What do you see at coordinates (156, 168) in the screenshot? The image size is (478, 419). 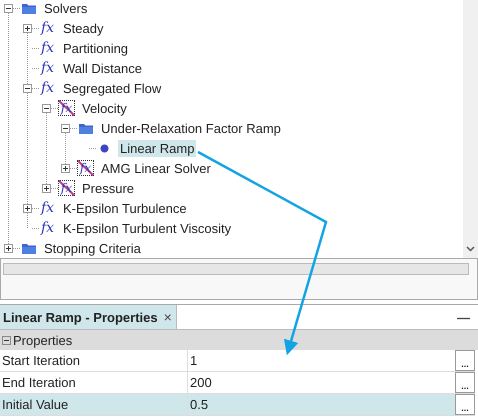 I see `tree-item: AMG Linear Solver` at bounding box center [156, 168].